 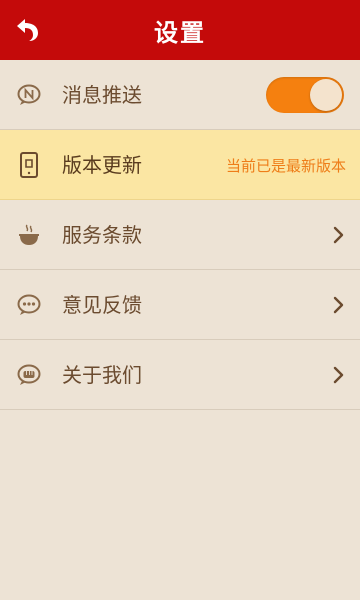 What do you see at coordinates (102, 235) in the screenshot?
I see `setting-terms-label: 服务条款` at bounding box center [102, 235].